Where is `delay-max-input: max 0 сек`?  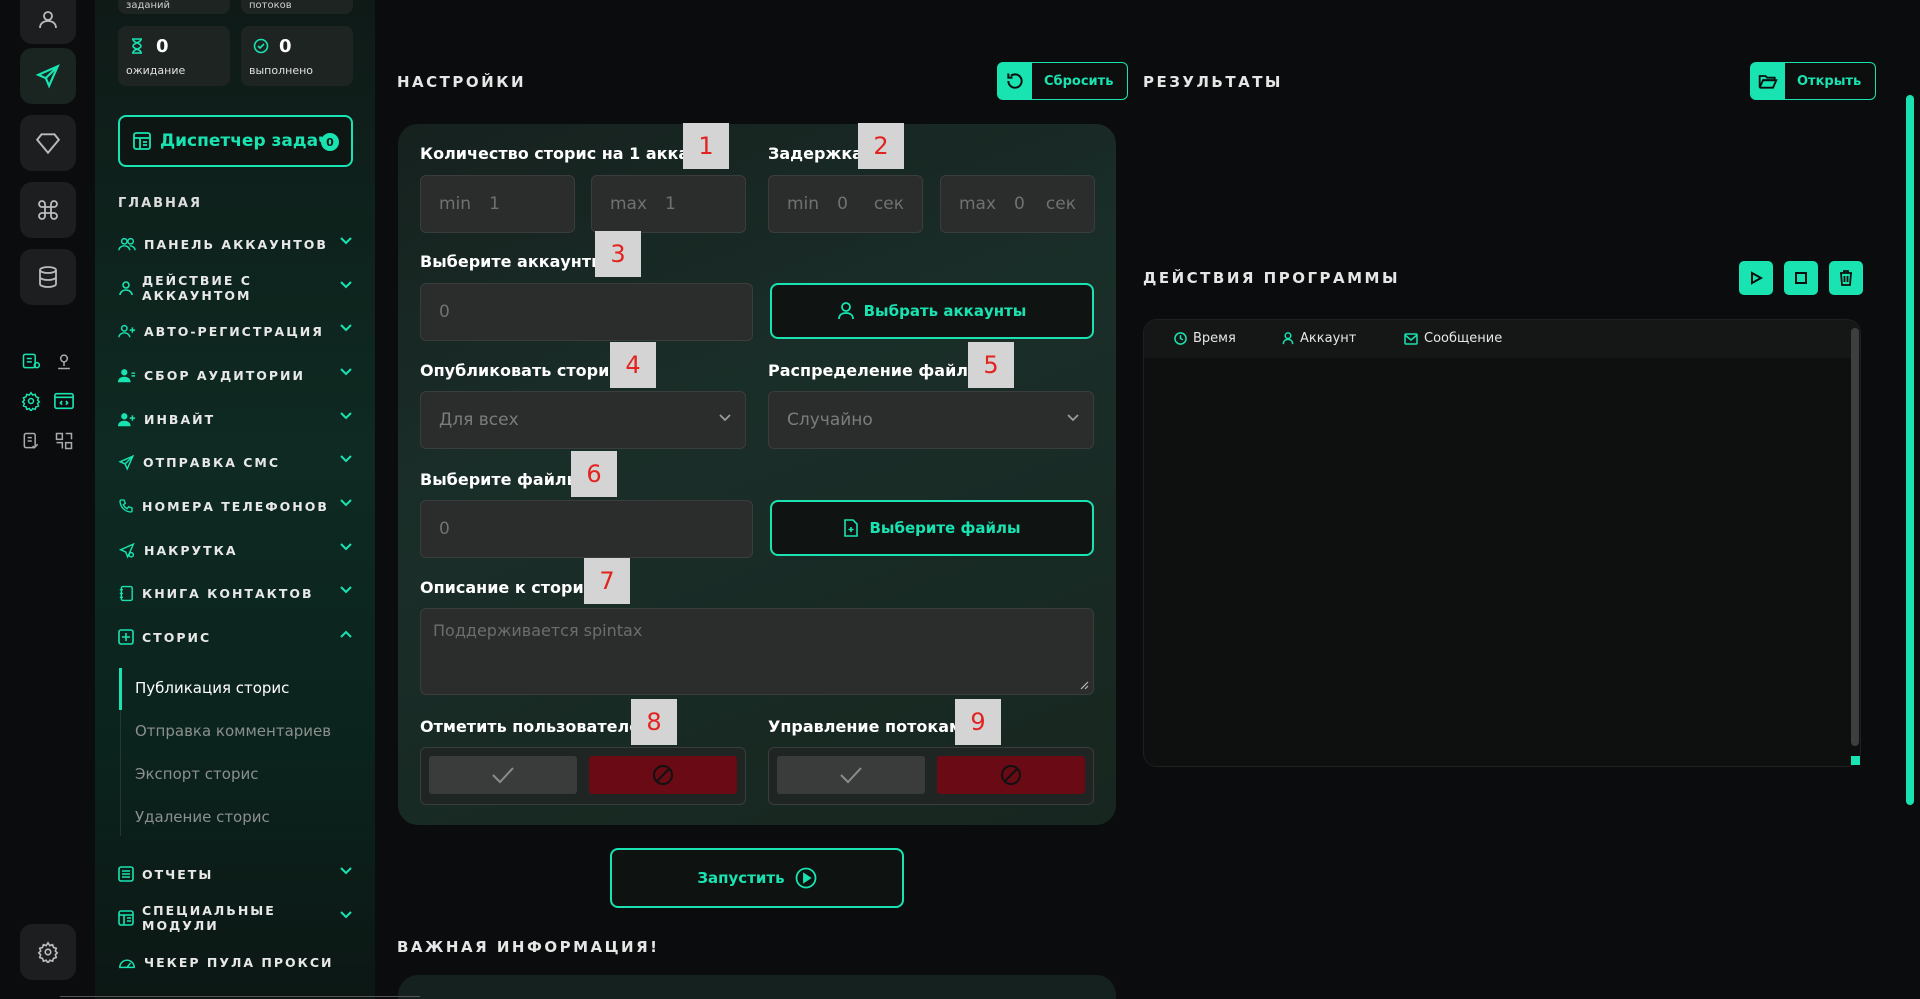 delay-max-input: max 0 сек is located at coordinates (1017, 204).